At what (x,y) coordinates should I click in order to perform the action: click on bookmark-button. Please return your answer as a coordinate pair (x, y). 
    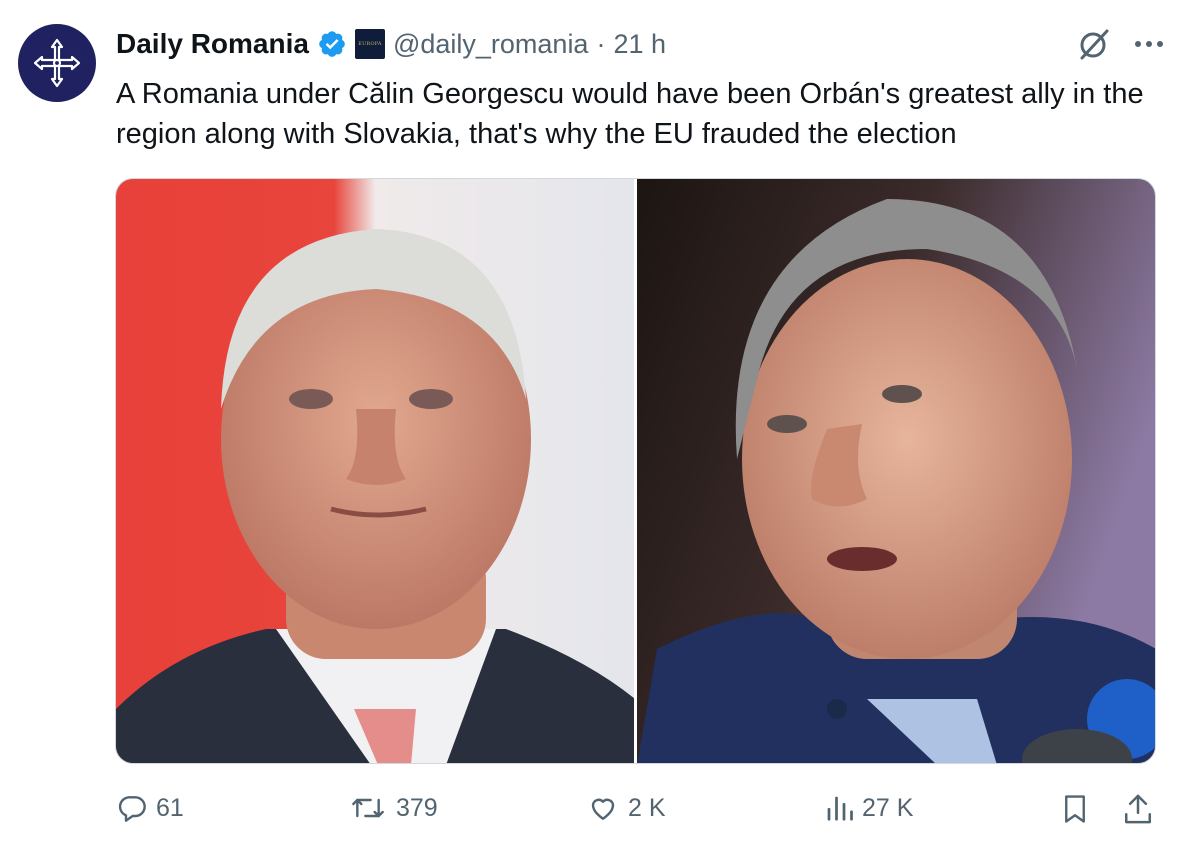
    Looking at the image, I should click on (1075, 809).